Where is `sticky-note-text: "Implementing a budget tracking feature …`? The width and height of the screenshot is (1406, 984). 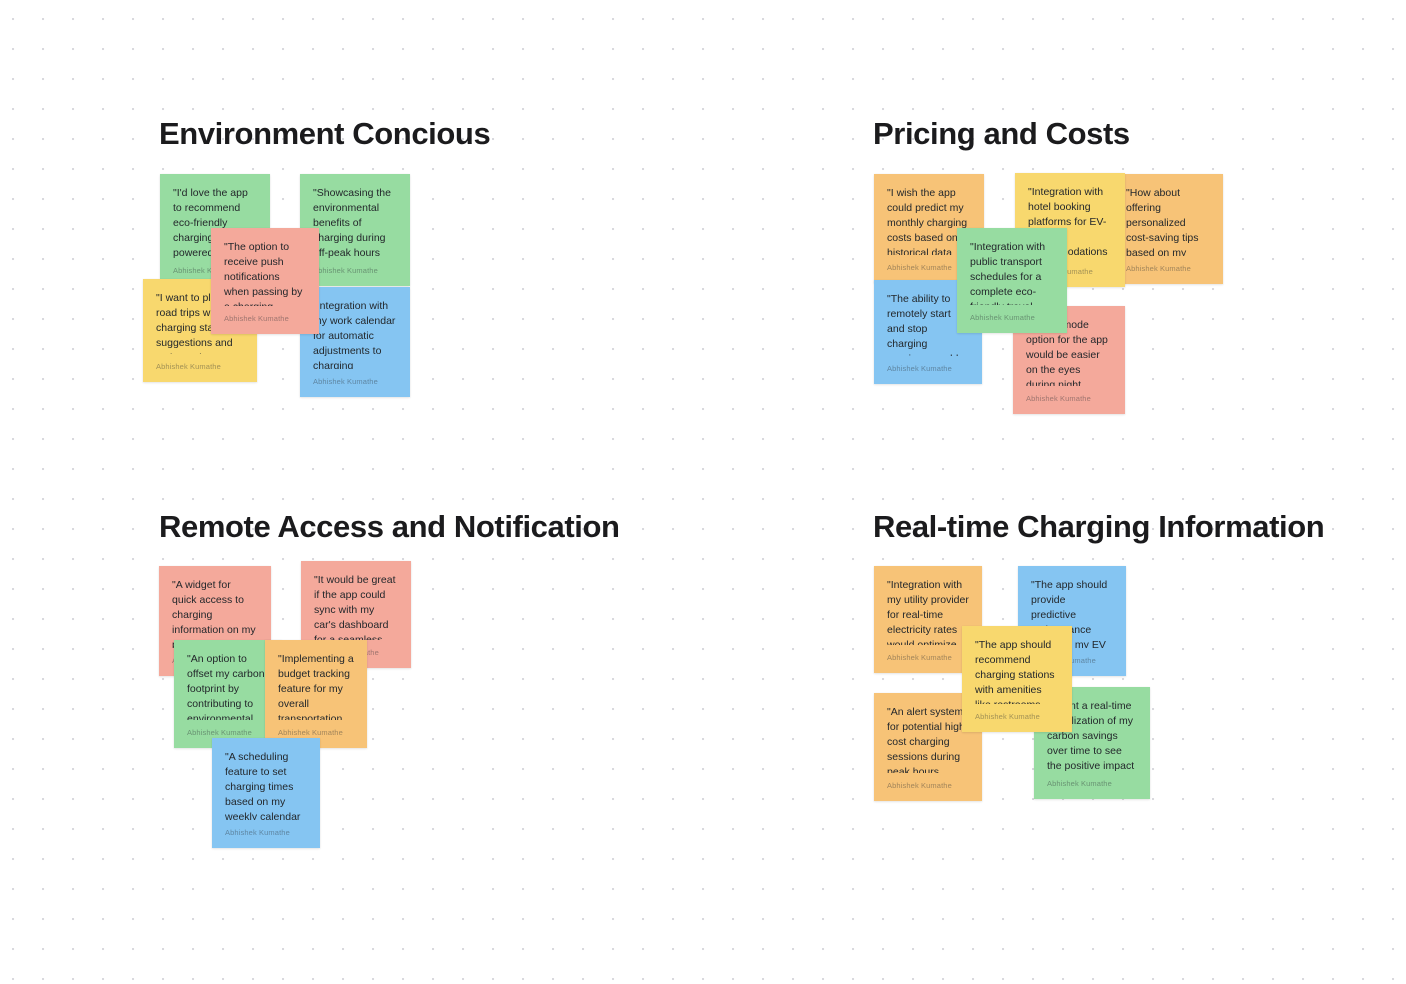 sticky-note-text: "Implementing a budget tracking feature … is located at coordinates (316, 686).